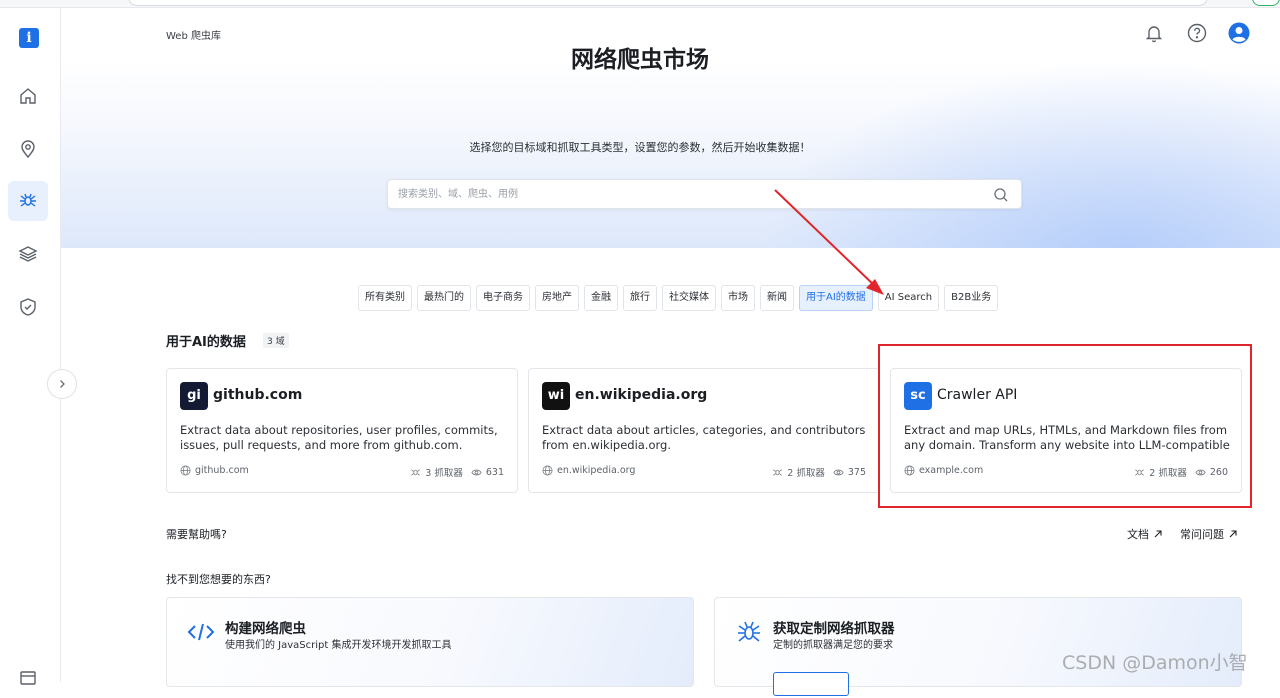  What do you see at coordinates (1155, 663) in the screenshot?
I see `watermark: CSDN @Damon小智` at bounding box center [1155, 663].